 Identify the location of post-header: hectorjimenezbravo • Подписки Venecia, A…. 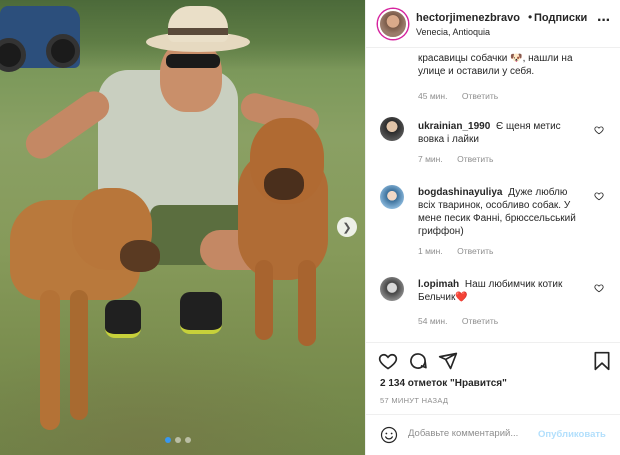
(493, 24).